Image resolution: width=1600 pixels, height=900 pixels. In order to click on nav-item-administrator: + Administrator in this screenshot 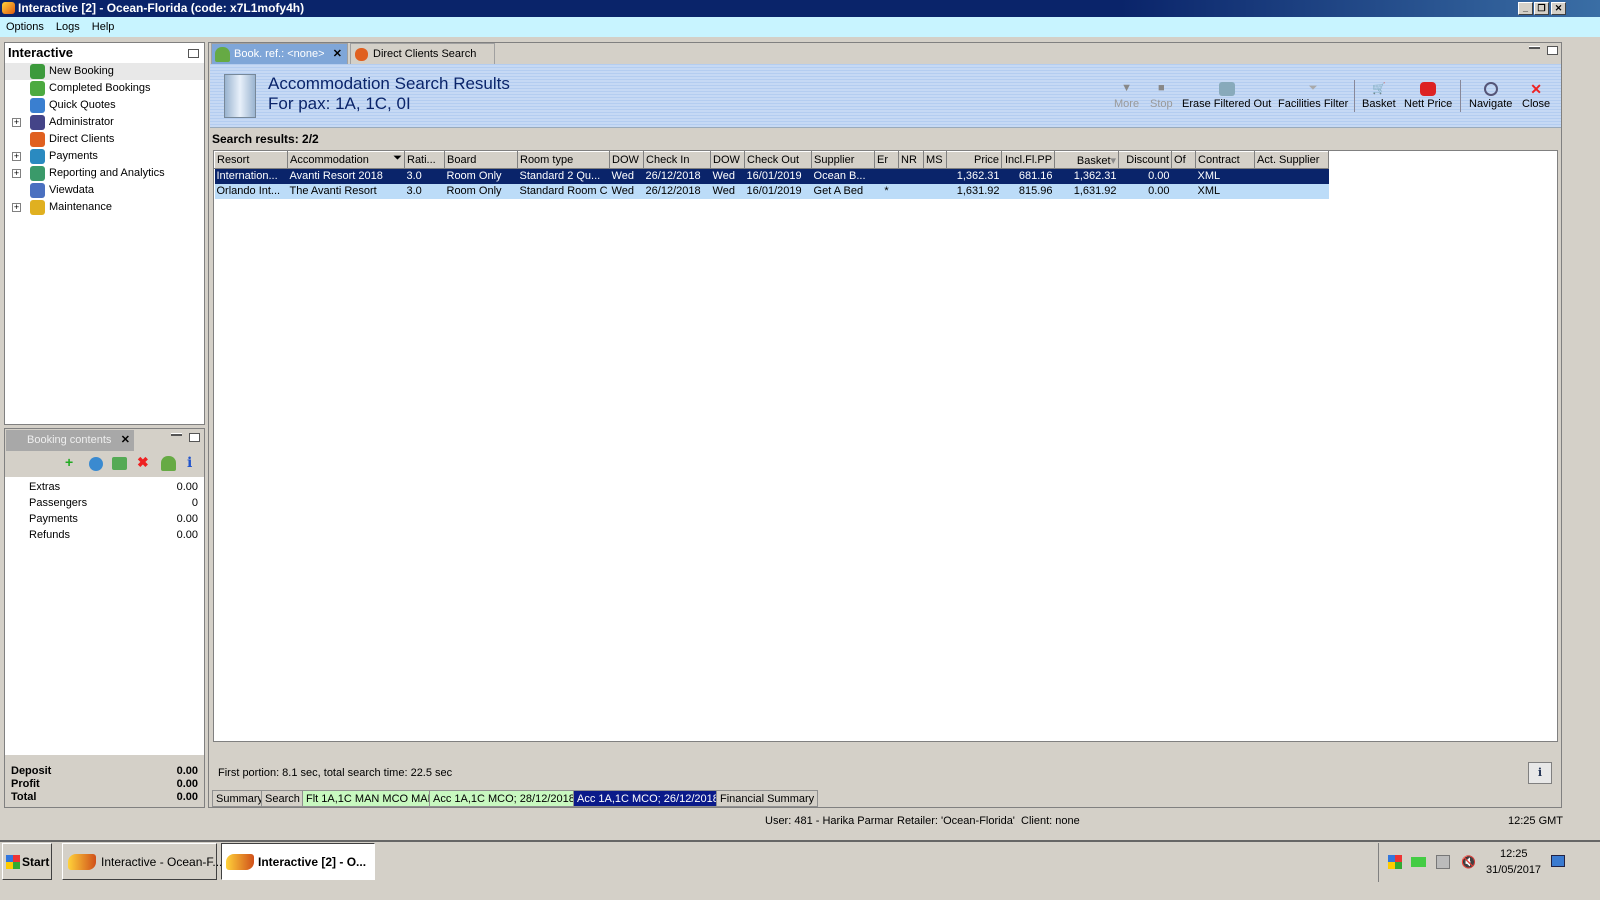, I will do `click(104, 122)`.